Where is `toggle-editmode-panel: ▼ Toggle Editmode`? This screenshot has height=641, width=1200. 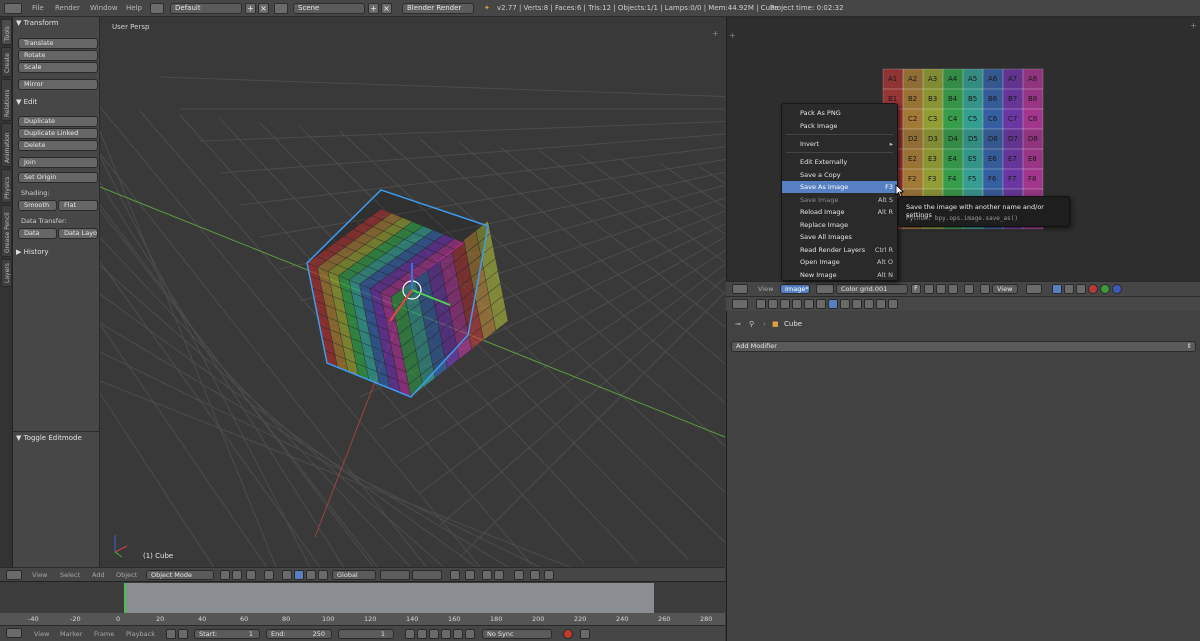
toggle-editmode-panel: ▼ Toggle Editmode is located at coordinates (57, 438).